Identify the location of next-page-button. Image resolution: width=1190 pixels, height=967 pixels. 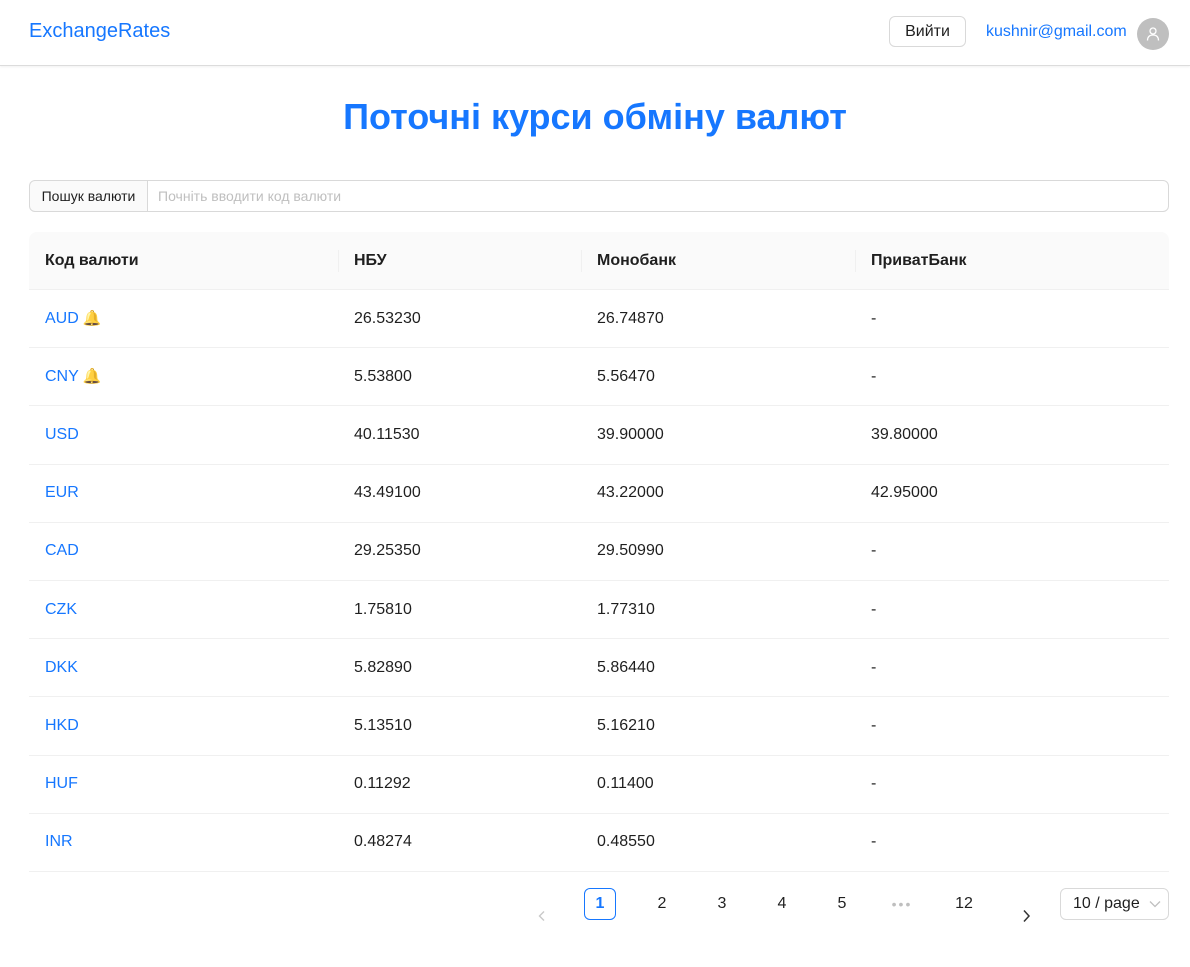
(1026, 916).